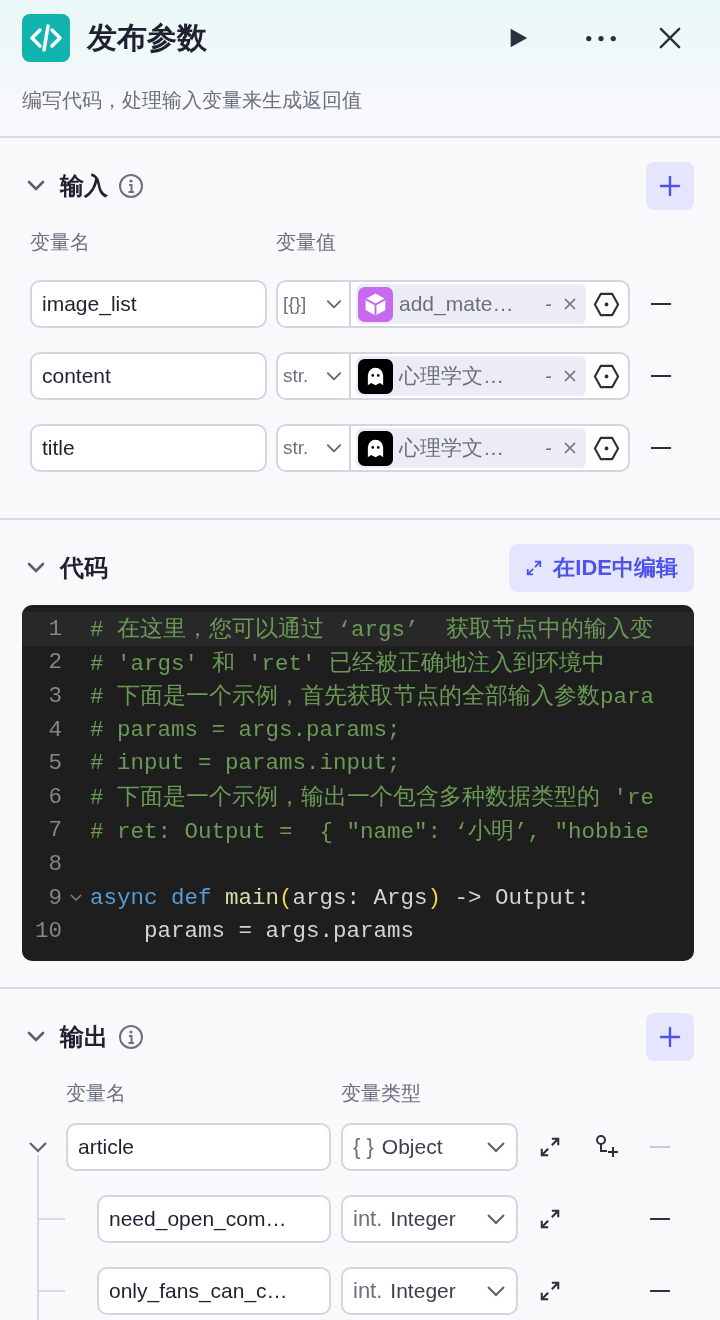 The height and width of the screenshot is (1320, 720). What do you see at coordinates (54, 796) in the screenshot?
I see `line-number: 6` at bounding box center [54, 796].